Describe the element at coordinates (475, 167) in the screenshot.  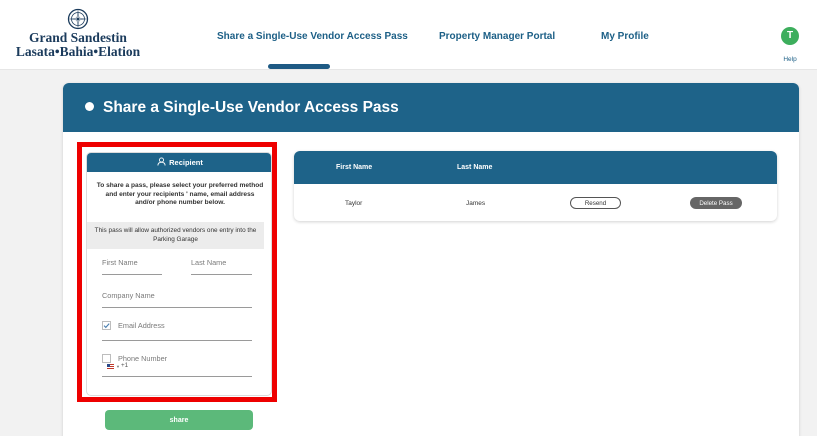
I see `column-last-name: Last Name` at that location.